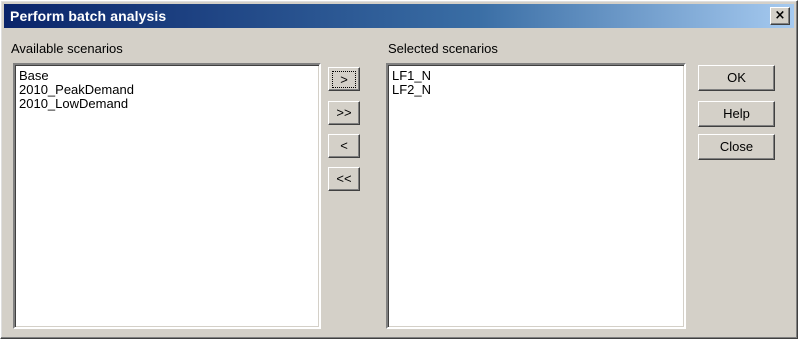  What do you see at coordinates (67, 48) in the screenshot?
I see `available-scenarios-label: Available scenarios` at bounding box center [67, 48].